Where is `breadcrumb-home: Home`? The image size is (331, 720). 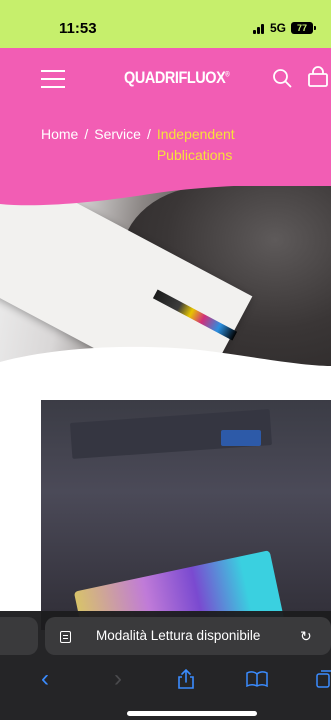 breadcrumb-home: Home is located at coordinates (59, 134).